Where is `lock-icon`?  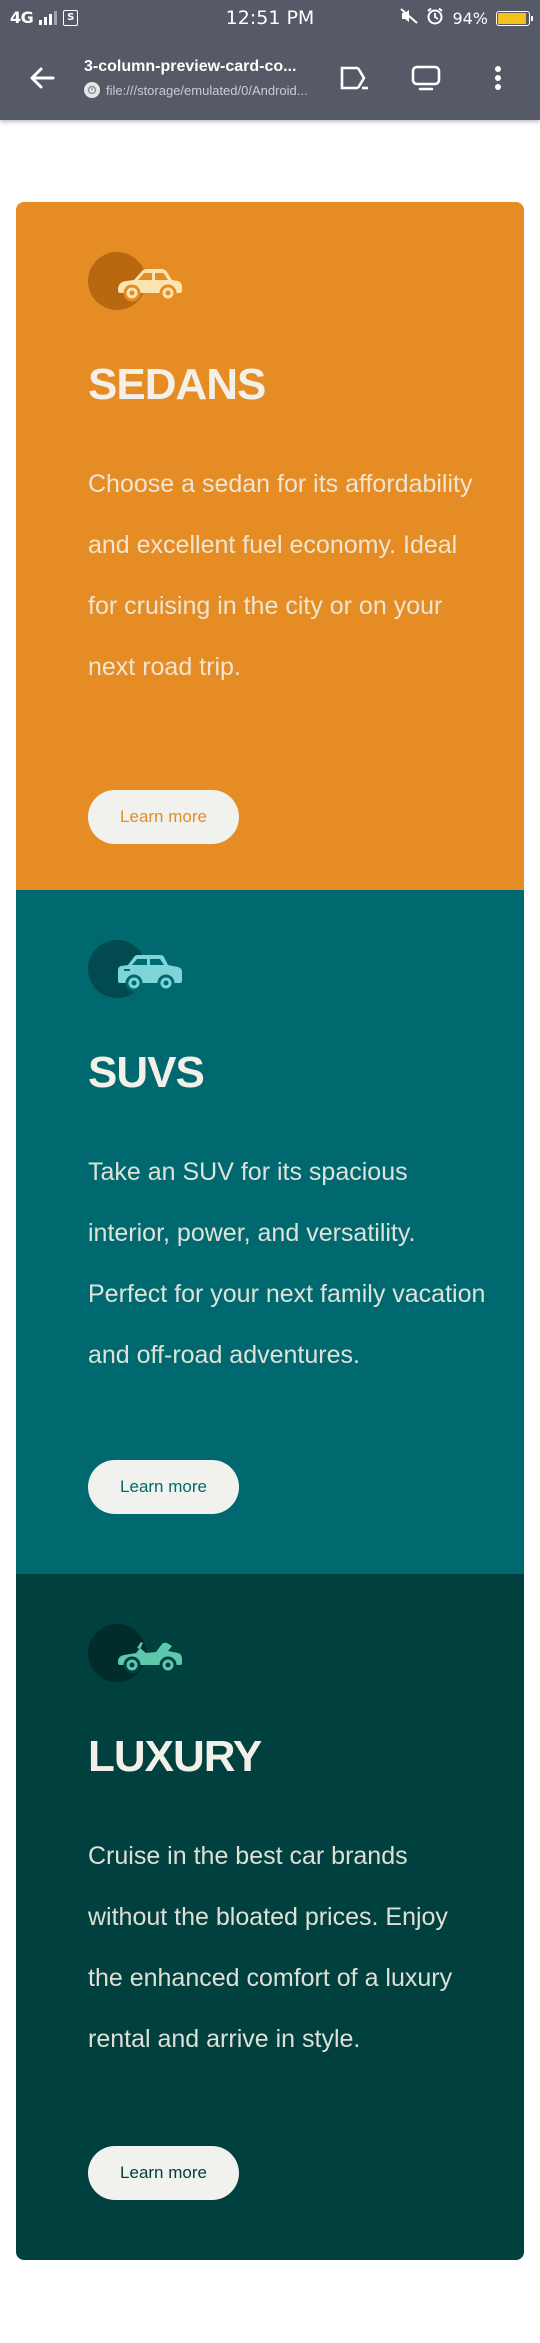 lock-icon is located at coordinates (92, 90).